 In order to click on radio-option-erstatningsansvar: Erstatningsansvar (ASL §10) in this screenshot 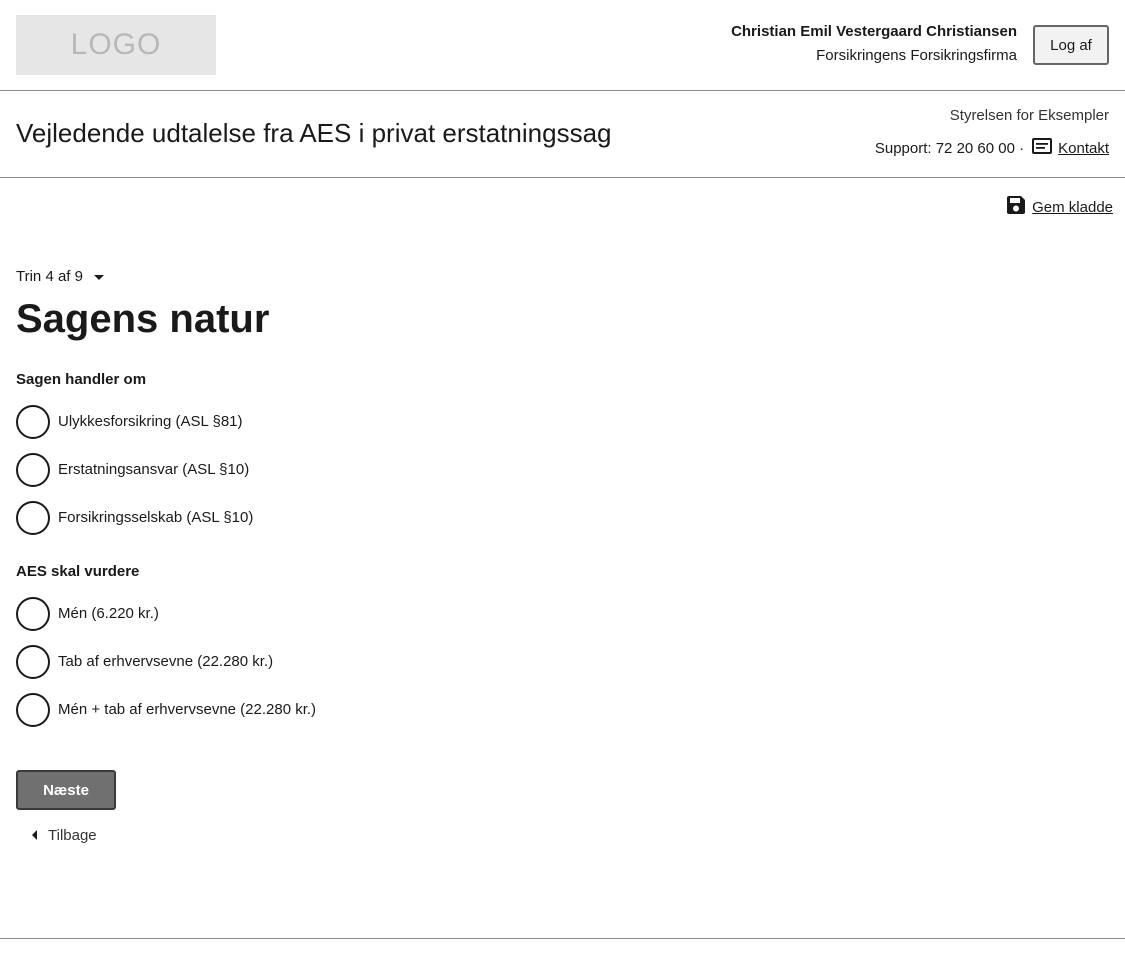, I will do `click(132, 470)`.